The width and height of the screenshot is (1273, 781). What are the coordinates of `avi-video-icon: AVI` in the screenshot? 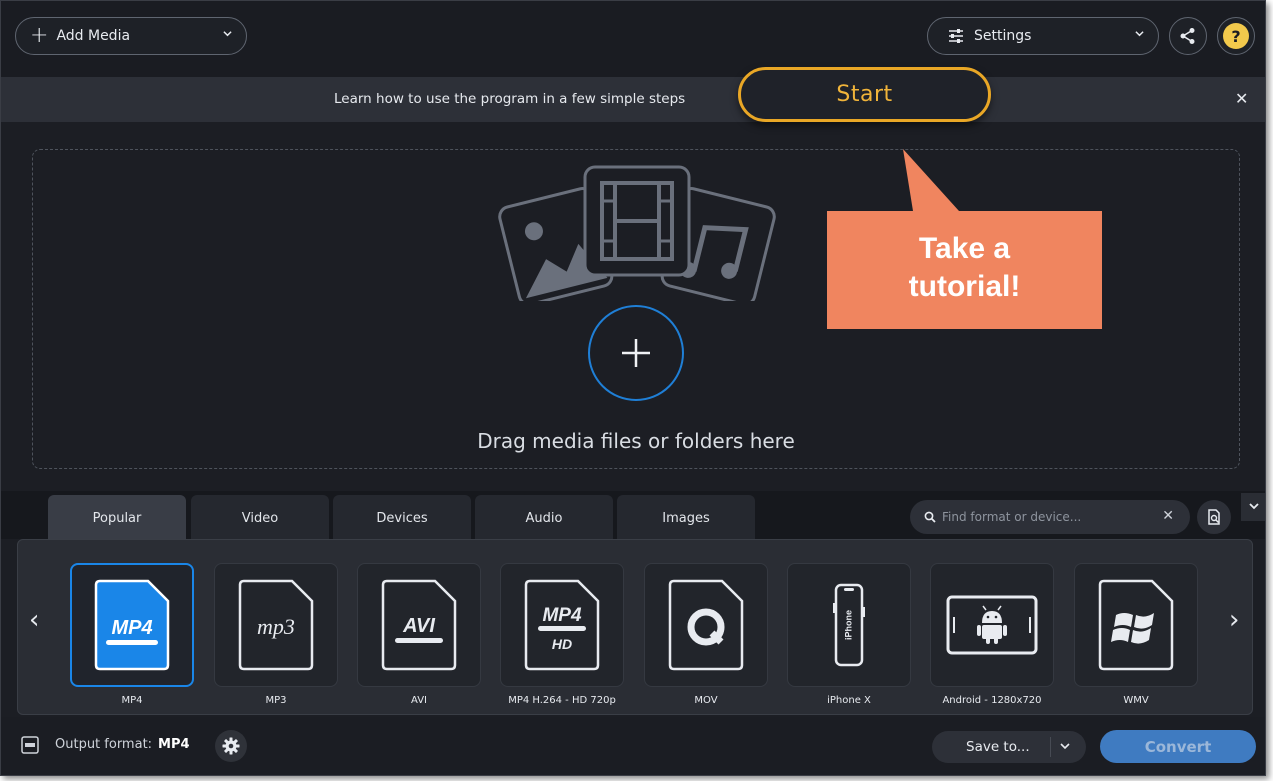 It's located at (419, 625).